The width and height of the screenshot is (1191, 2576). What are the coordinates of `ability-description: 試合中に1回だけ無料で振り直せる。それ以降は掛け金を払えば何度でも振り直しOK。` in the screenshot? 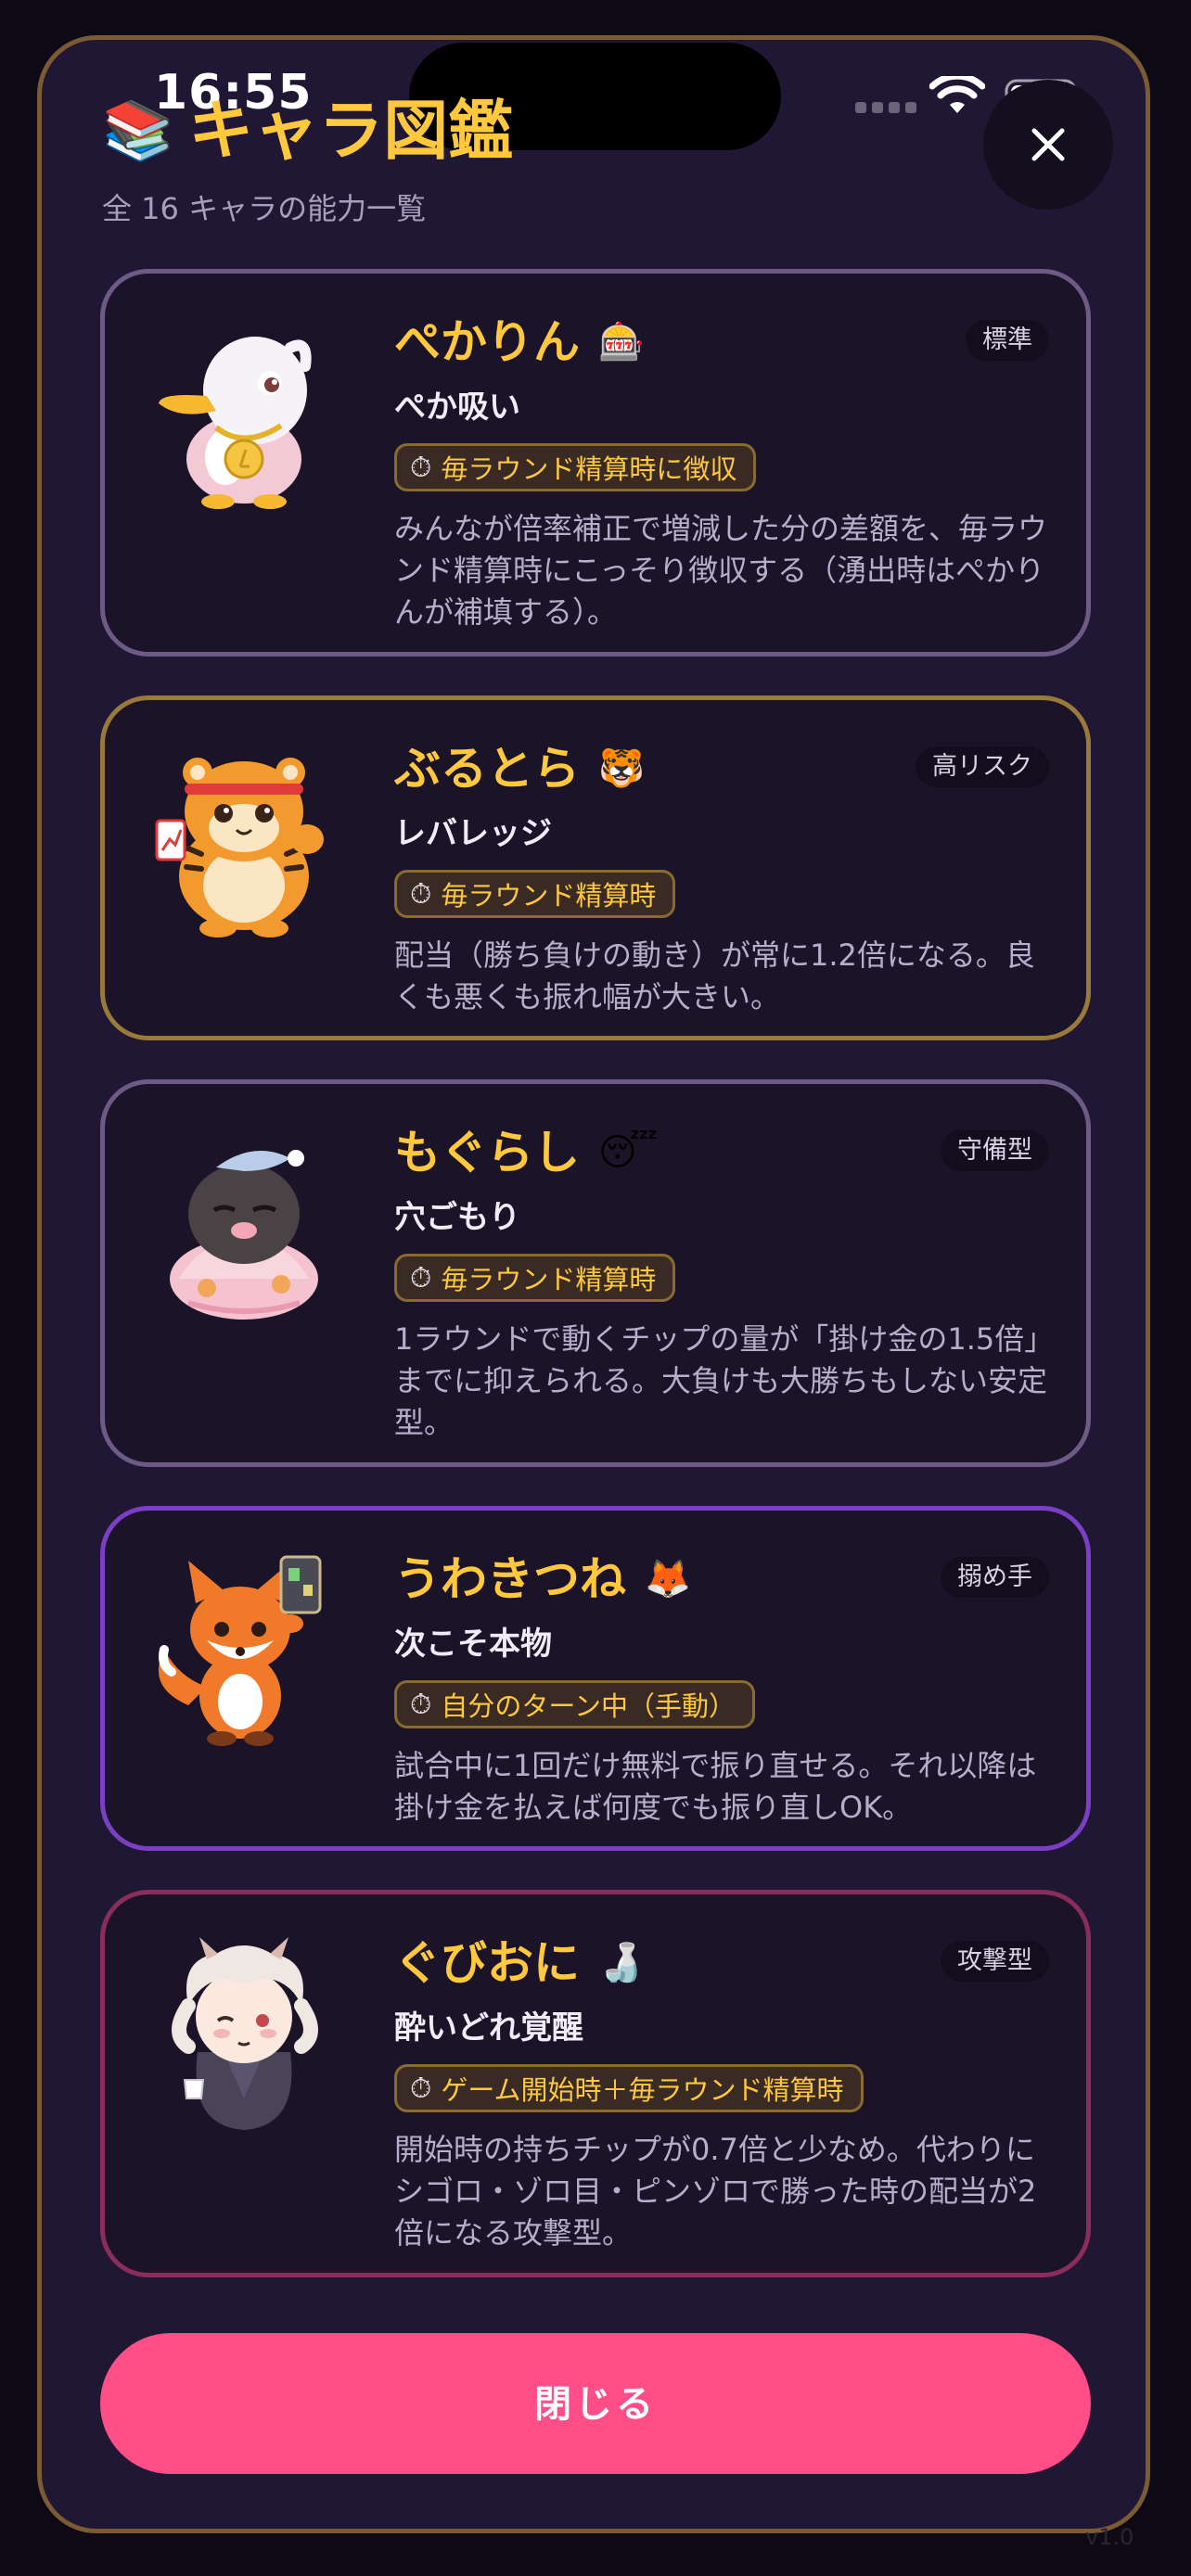 It's located at (715, 1786).